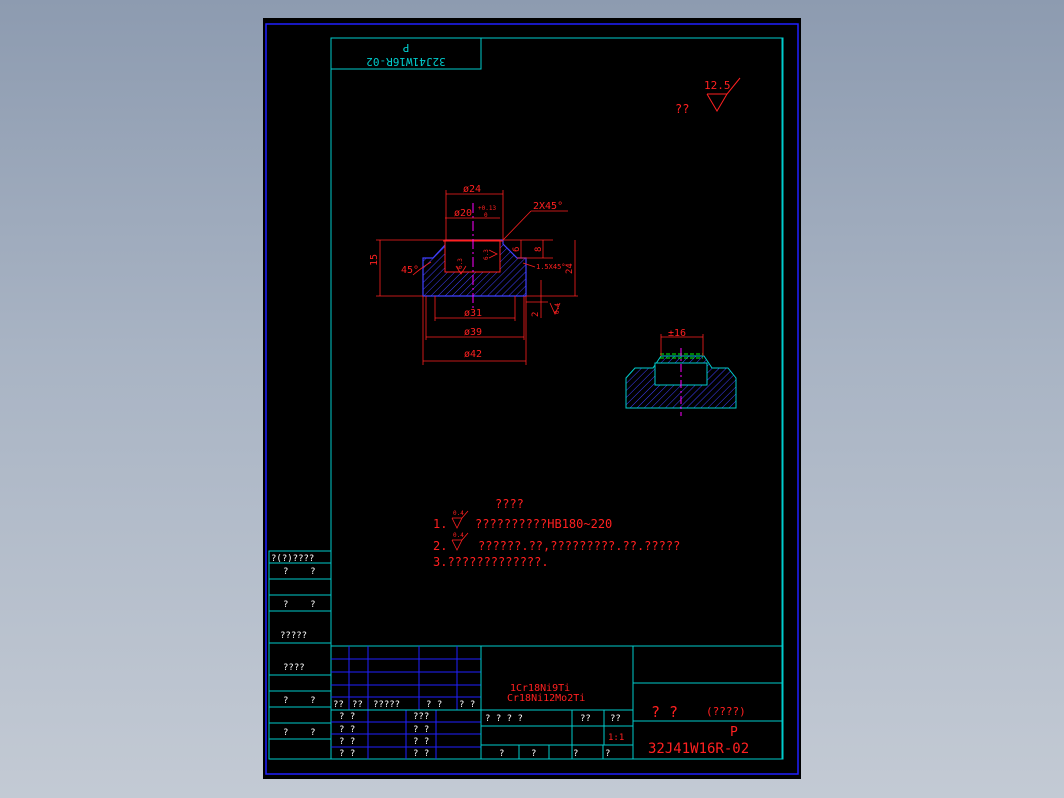  I want to click on note-2-rough: 0.4, so click(458, 535).